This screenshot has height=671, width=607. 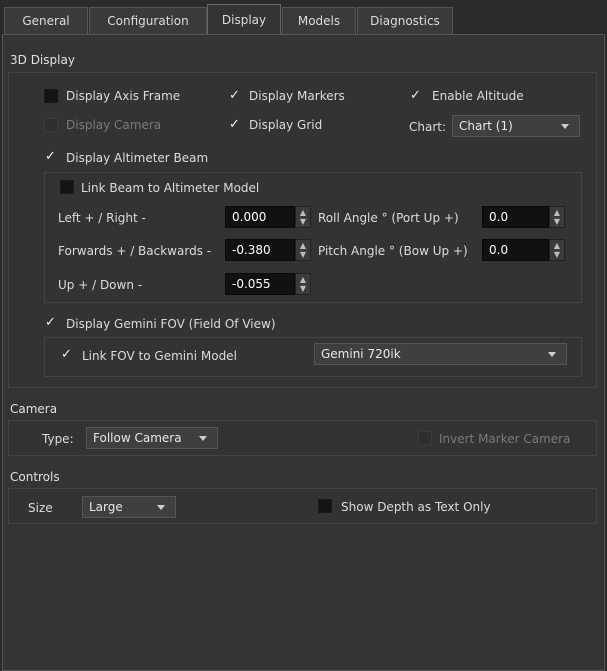 I want to click on display-gemini-fov-check-icon: ✓, so click(x=50, y=323).